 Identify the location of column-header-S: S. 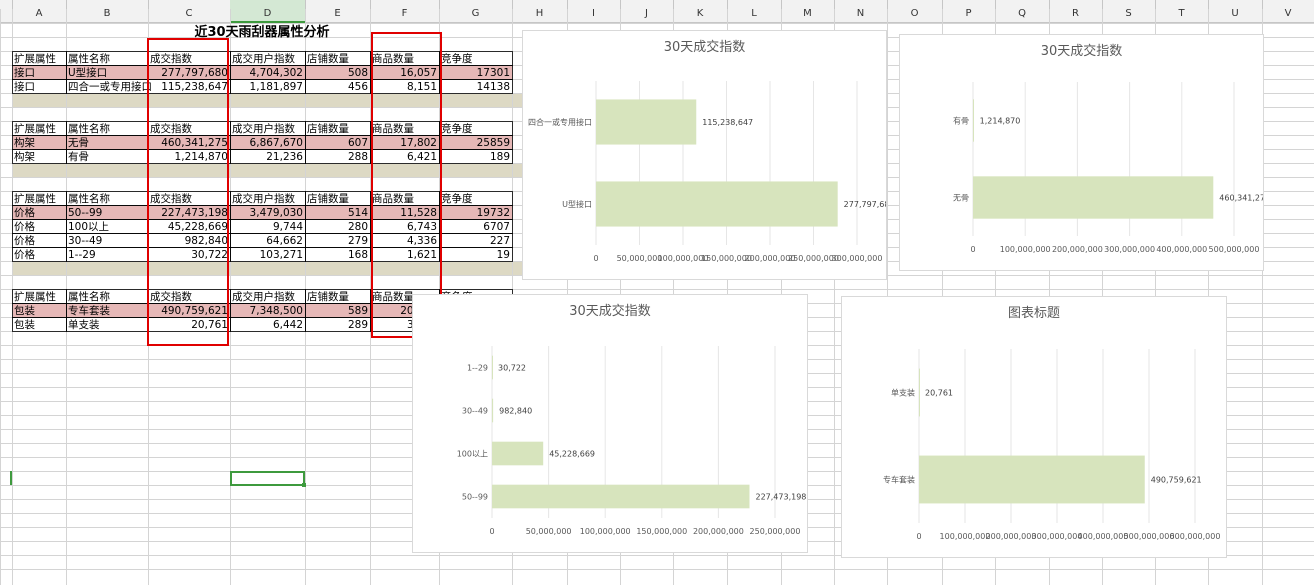
(1128, 13).